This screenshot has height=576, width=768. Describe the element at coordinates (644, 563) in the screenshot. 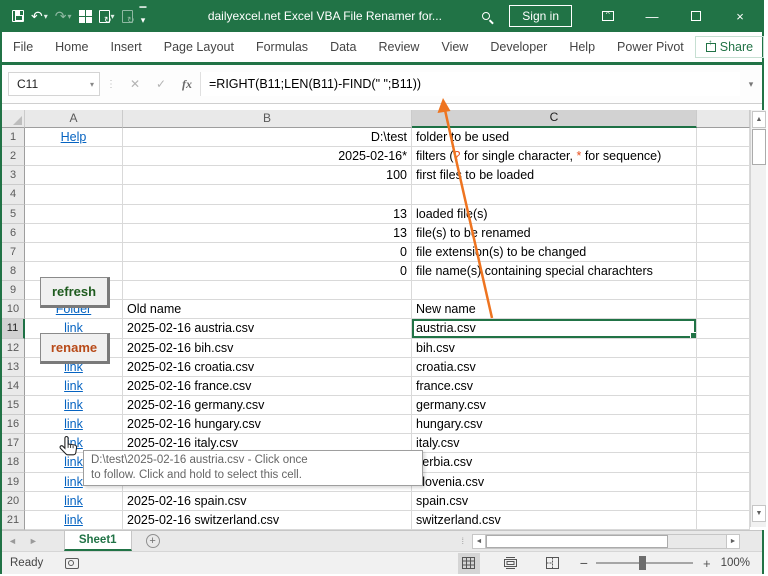

I see `zoom-slider` at that location.